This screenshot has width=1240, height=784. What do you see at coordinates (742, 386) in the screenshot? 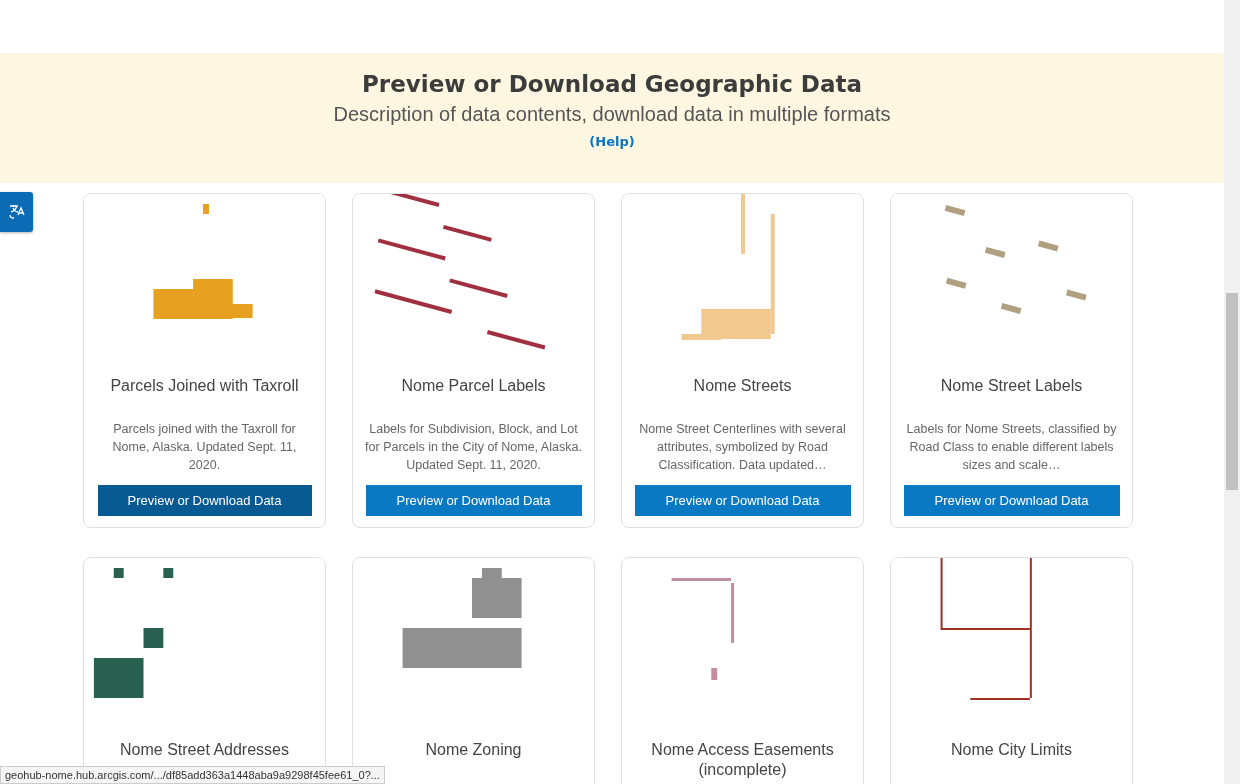
I see `card-title: Nome Streets` at bounding box center [742, 386].